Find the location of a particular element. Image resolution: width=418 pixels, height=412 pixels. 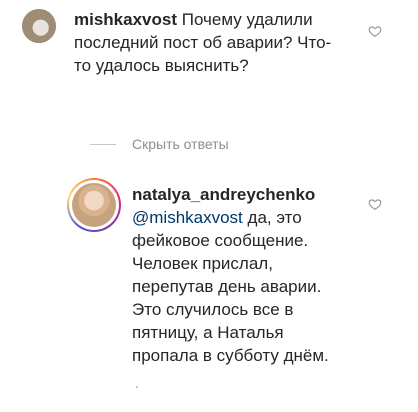

reply-text-line-2: фейковое сообщение. is located at coordinates (220, 240).